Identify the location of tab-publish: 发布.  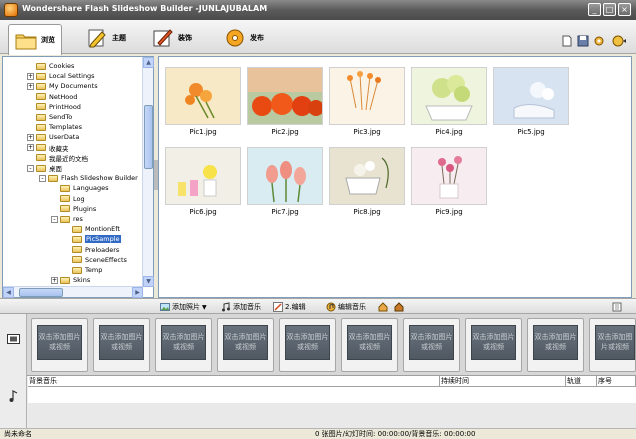
(244, 37).